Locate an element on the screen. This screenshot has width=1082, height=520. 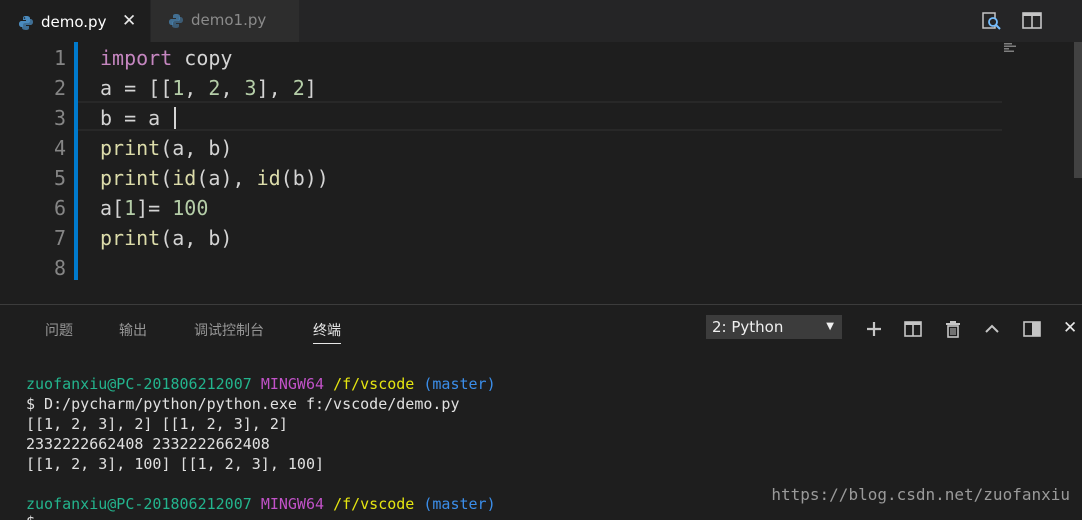
plus-icon is located at coordinates (874, 329).